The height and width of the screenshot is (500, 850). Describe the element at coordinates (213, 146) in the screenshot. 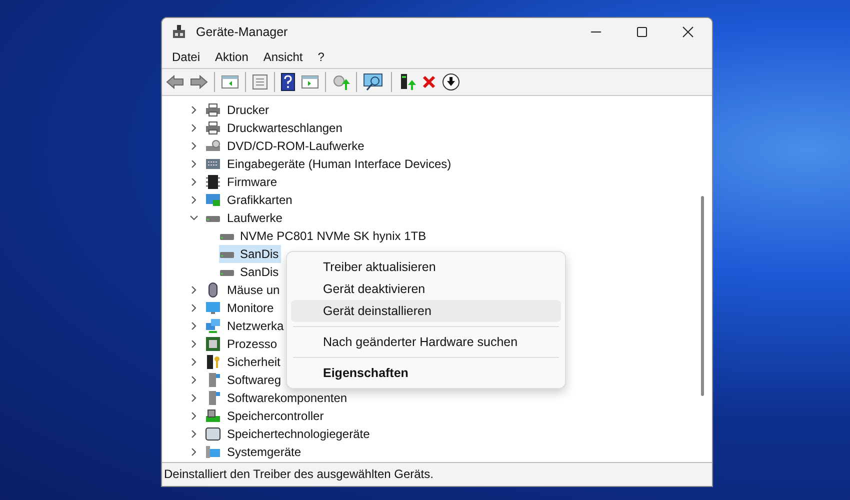

I see `disc-icon` at that location.